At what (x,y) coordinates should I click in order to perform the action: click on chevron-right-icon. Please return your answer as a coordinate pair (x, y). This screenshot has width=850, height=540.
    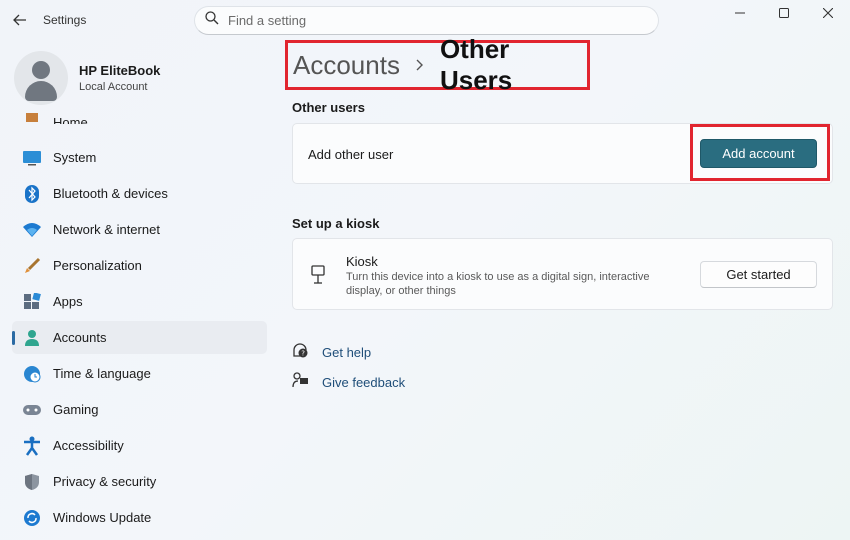
    Looking at the image, I should click on (420, 65).